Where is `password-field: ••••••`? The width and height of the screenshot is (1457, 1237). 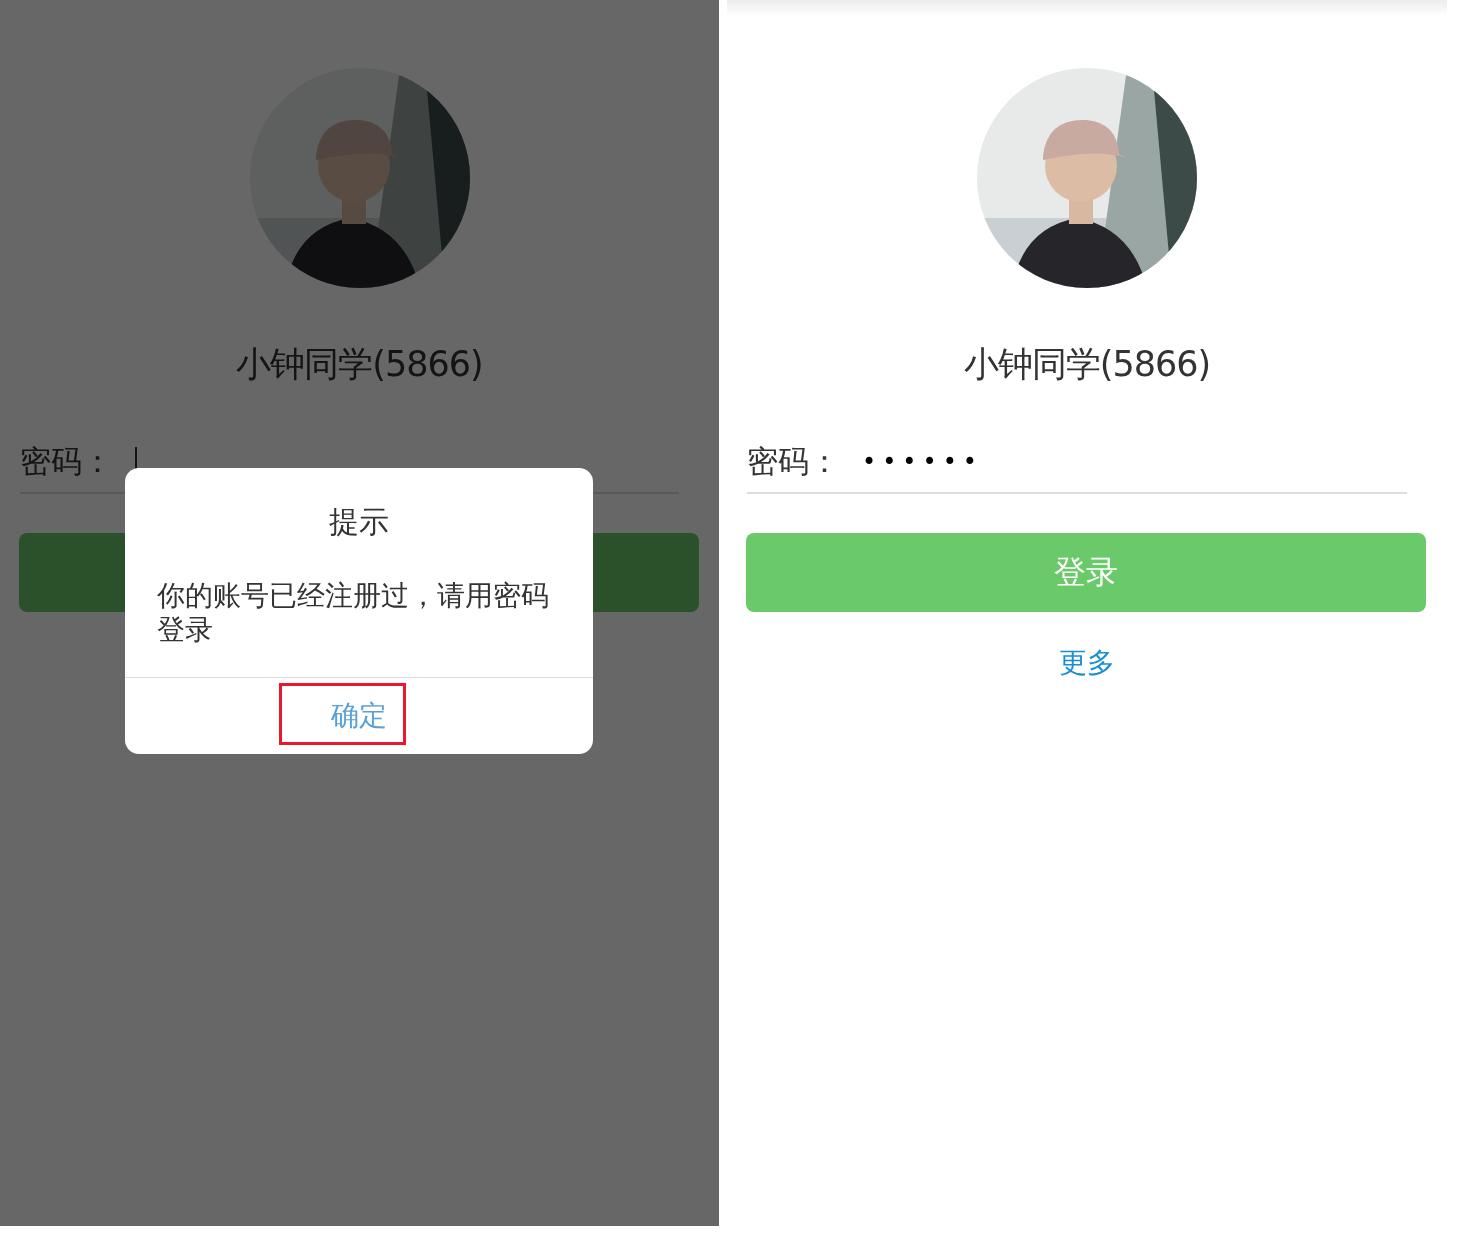 password-field: •••••• is located at coordinates (1134, 462).